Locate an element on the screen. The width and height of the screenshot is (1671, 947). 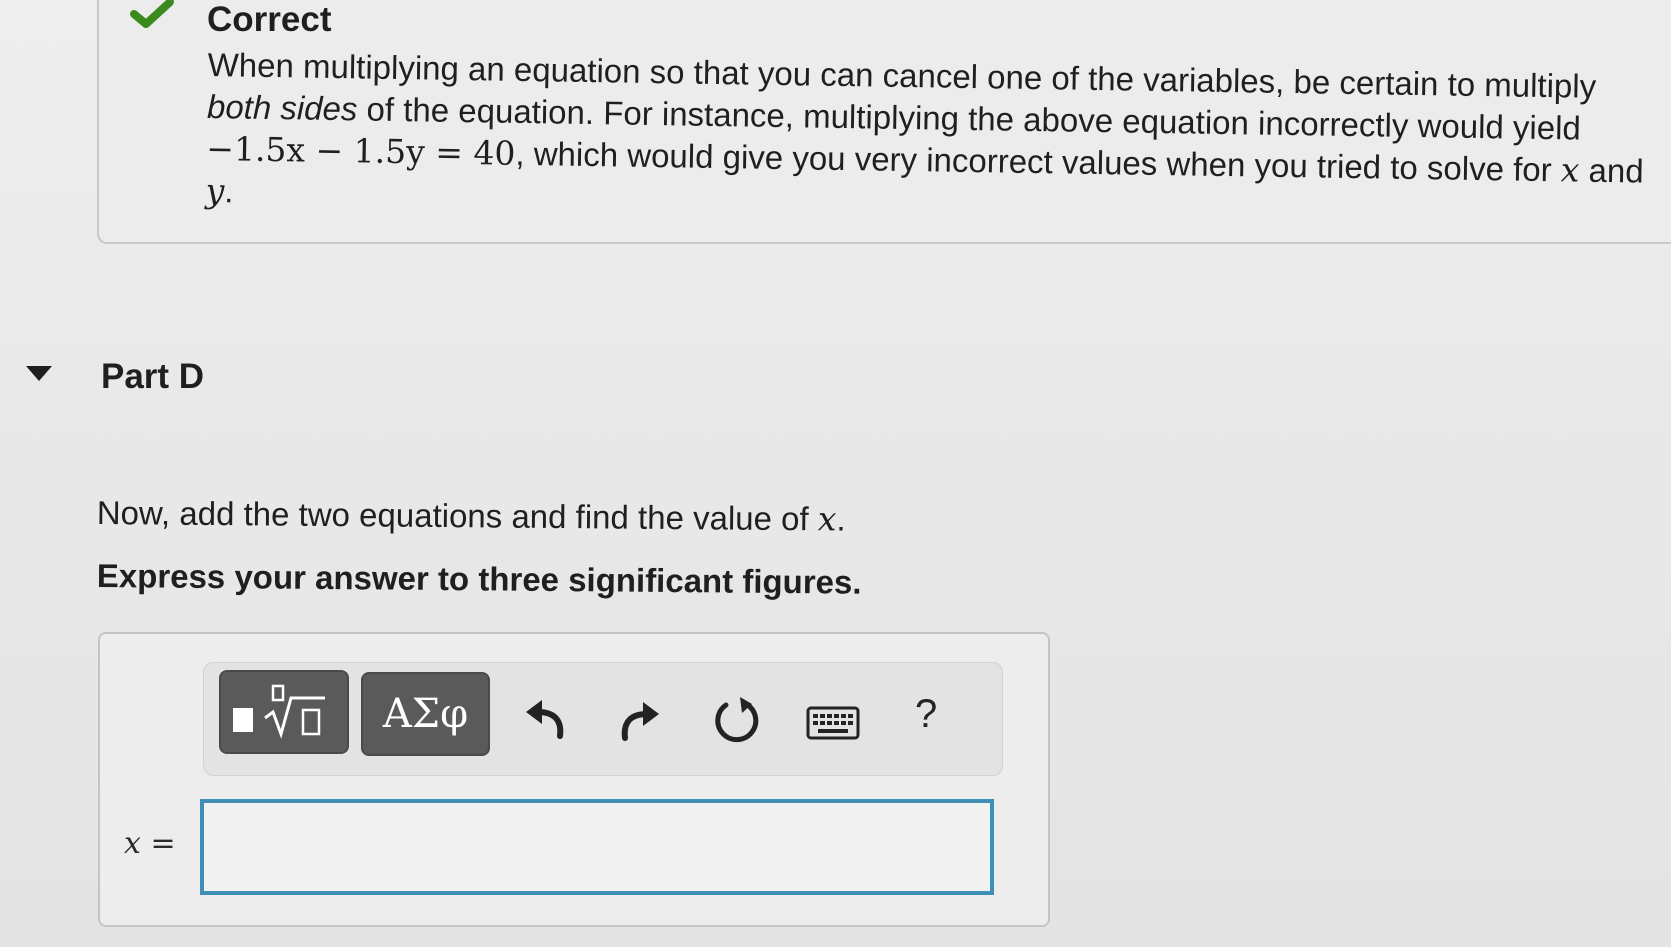
part-collapse-caret-icon is located at coordinates (39, 373).